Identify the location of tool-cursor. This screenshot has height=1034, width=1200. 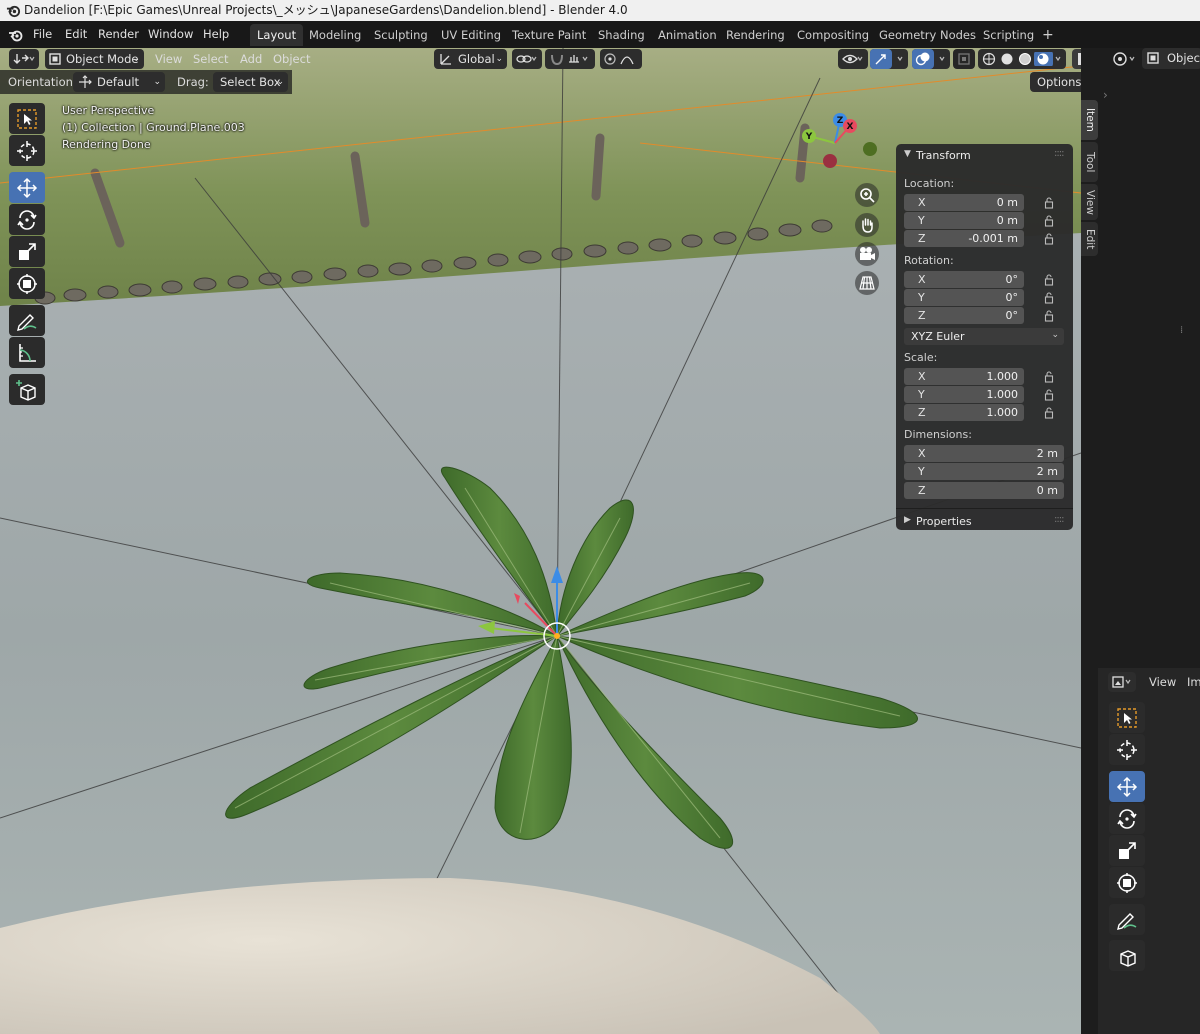
(27, 150).